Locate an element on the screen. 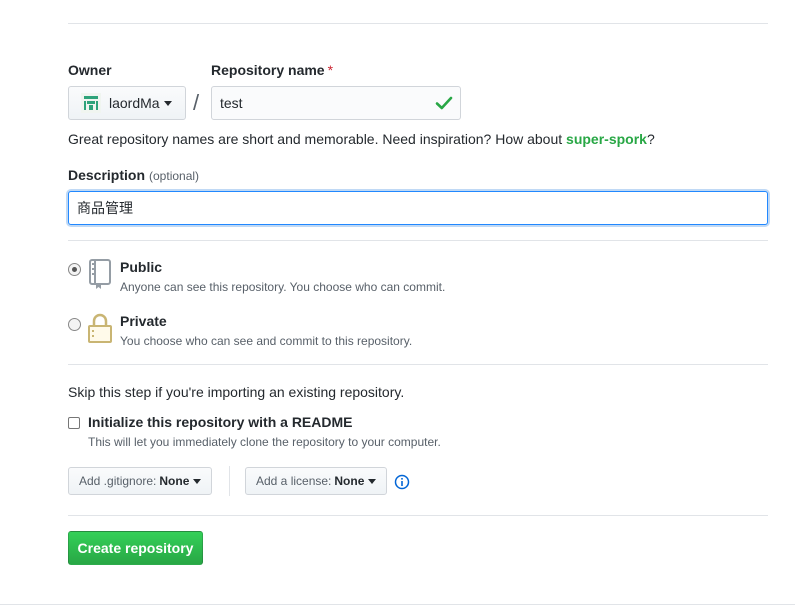 This screenshot has width=795, height=609. info-icon is located at coordinates (402, 482).